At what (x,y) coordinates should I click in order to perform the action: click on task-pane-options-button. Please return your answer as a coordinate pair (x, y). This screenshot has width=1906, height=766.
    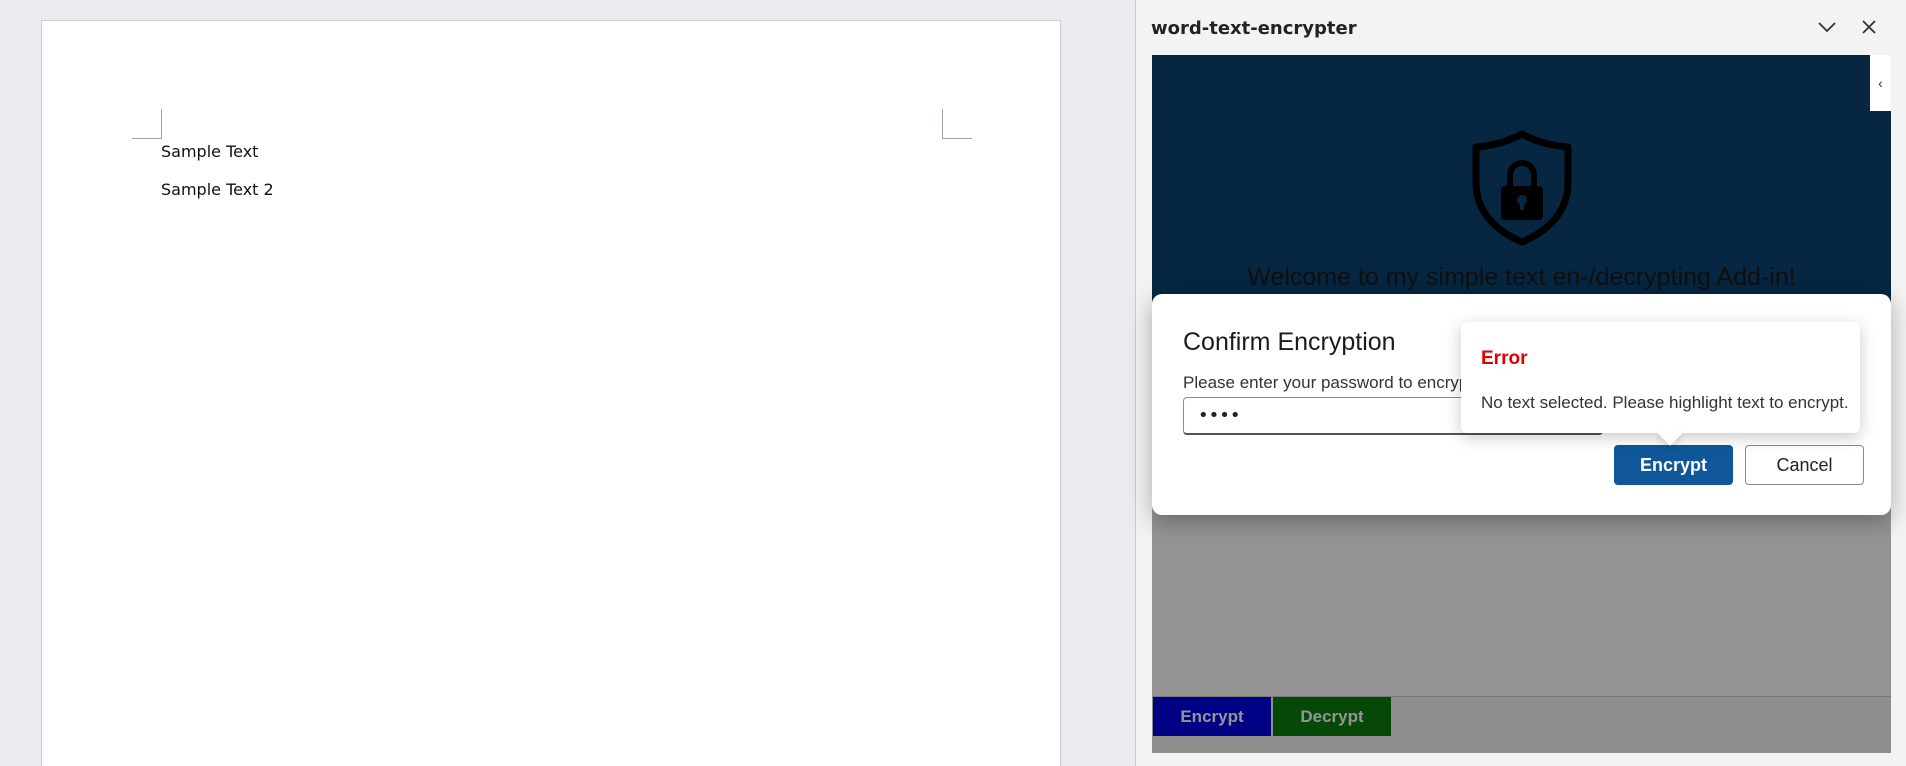
    Looking at the image, I should click on (1827, 29).